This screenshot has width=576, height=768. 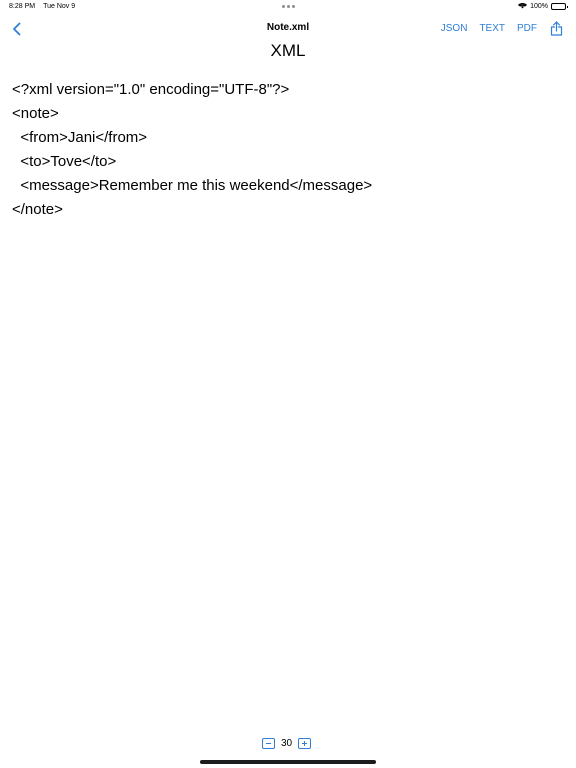 I want to click on code-line: <to>Tove</to>, so click(x=64, y=161).